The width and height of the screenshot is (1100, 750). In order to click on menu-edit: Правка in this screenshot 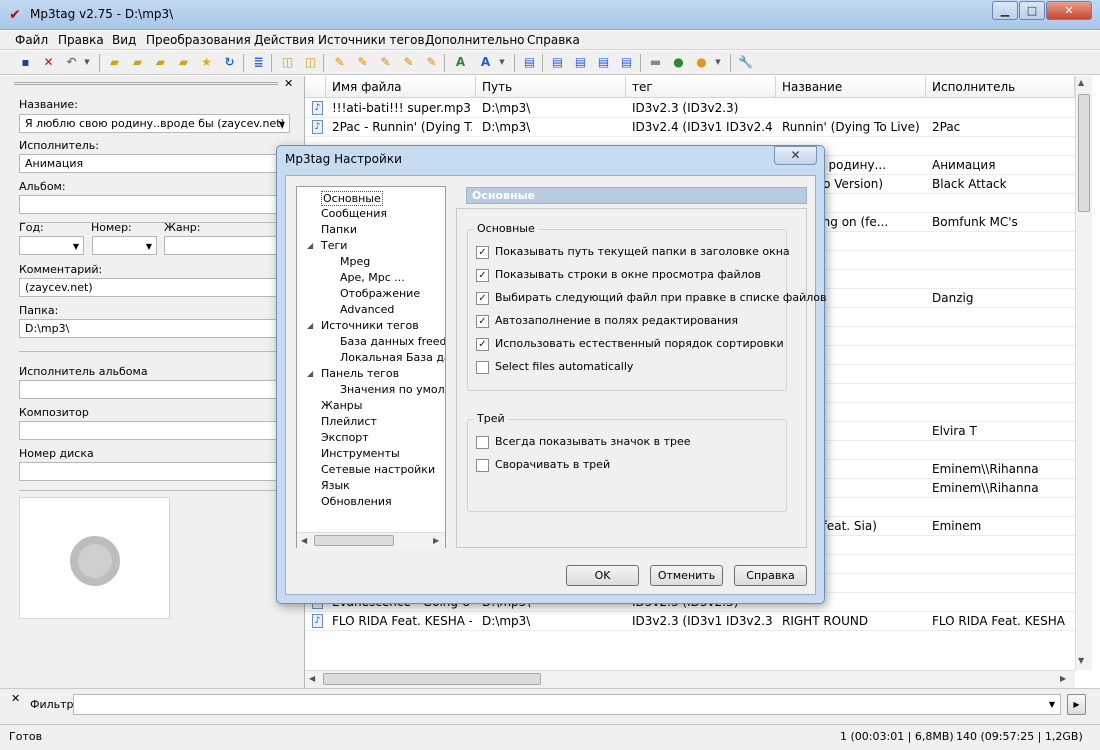, I will do `click(81, 40)`.